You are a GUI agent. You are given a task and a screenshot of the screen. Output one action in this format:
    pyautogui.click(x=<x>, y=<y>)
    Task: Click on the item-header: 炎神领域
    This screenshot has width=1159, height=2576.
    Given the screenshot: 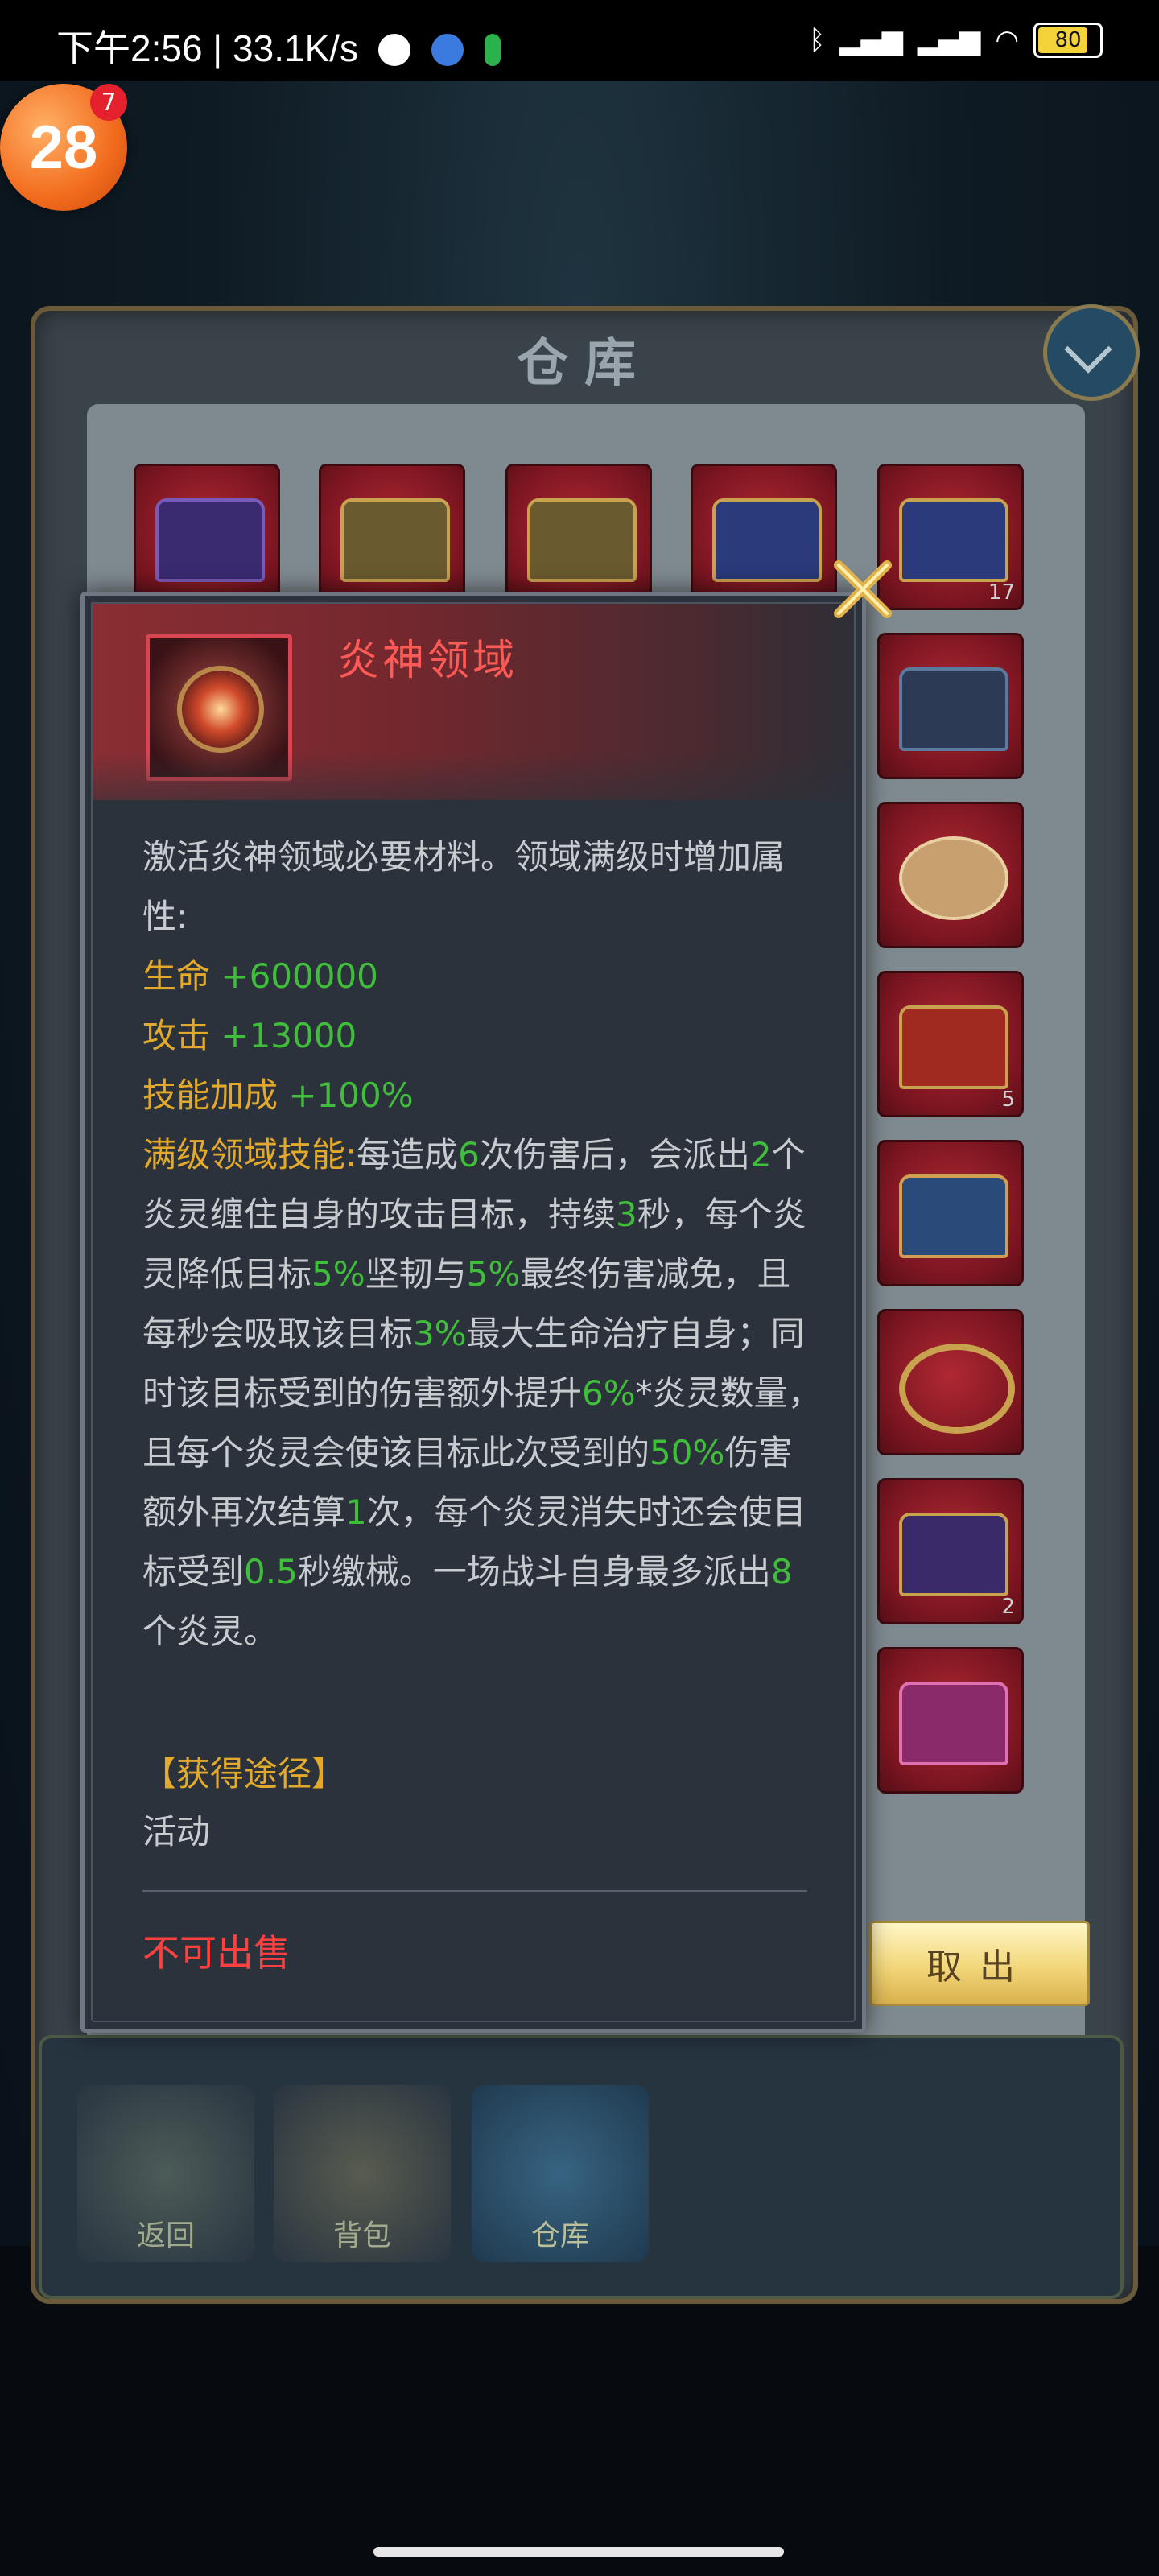 What is the action you would take?
    pyautogui.click(x=471, y=701)
    